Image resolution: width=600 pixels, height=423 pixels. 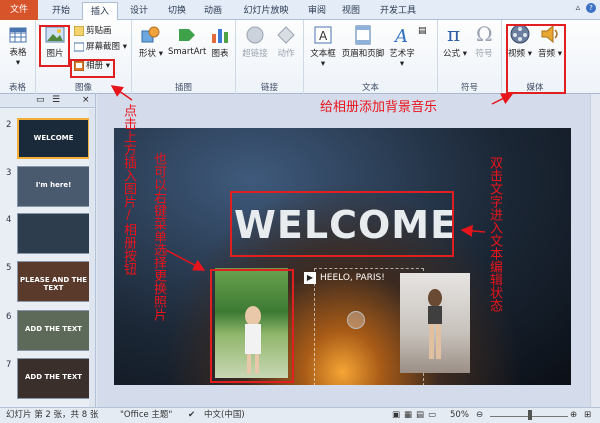 What do you see at coordinates (158, 236) in the screenshot?
I see `annotation-right-click-menu: 也可以右键菜单选择更换照片` at bounding box center [158, 236].